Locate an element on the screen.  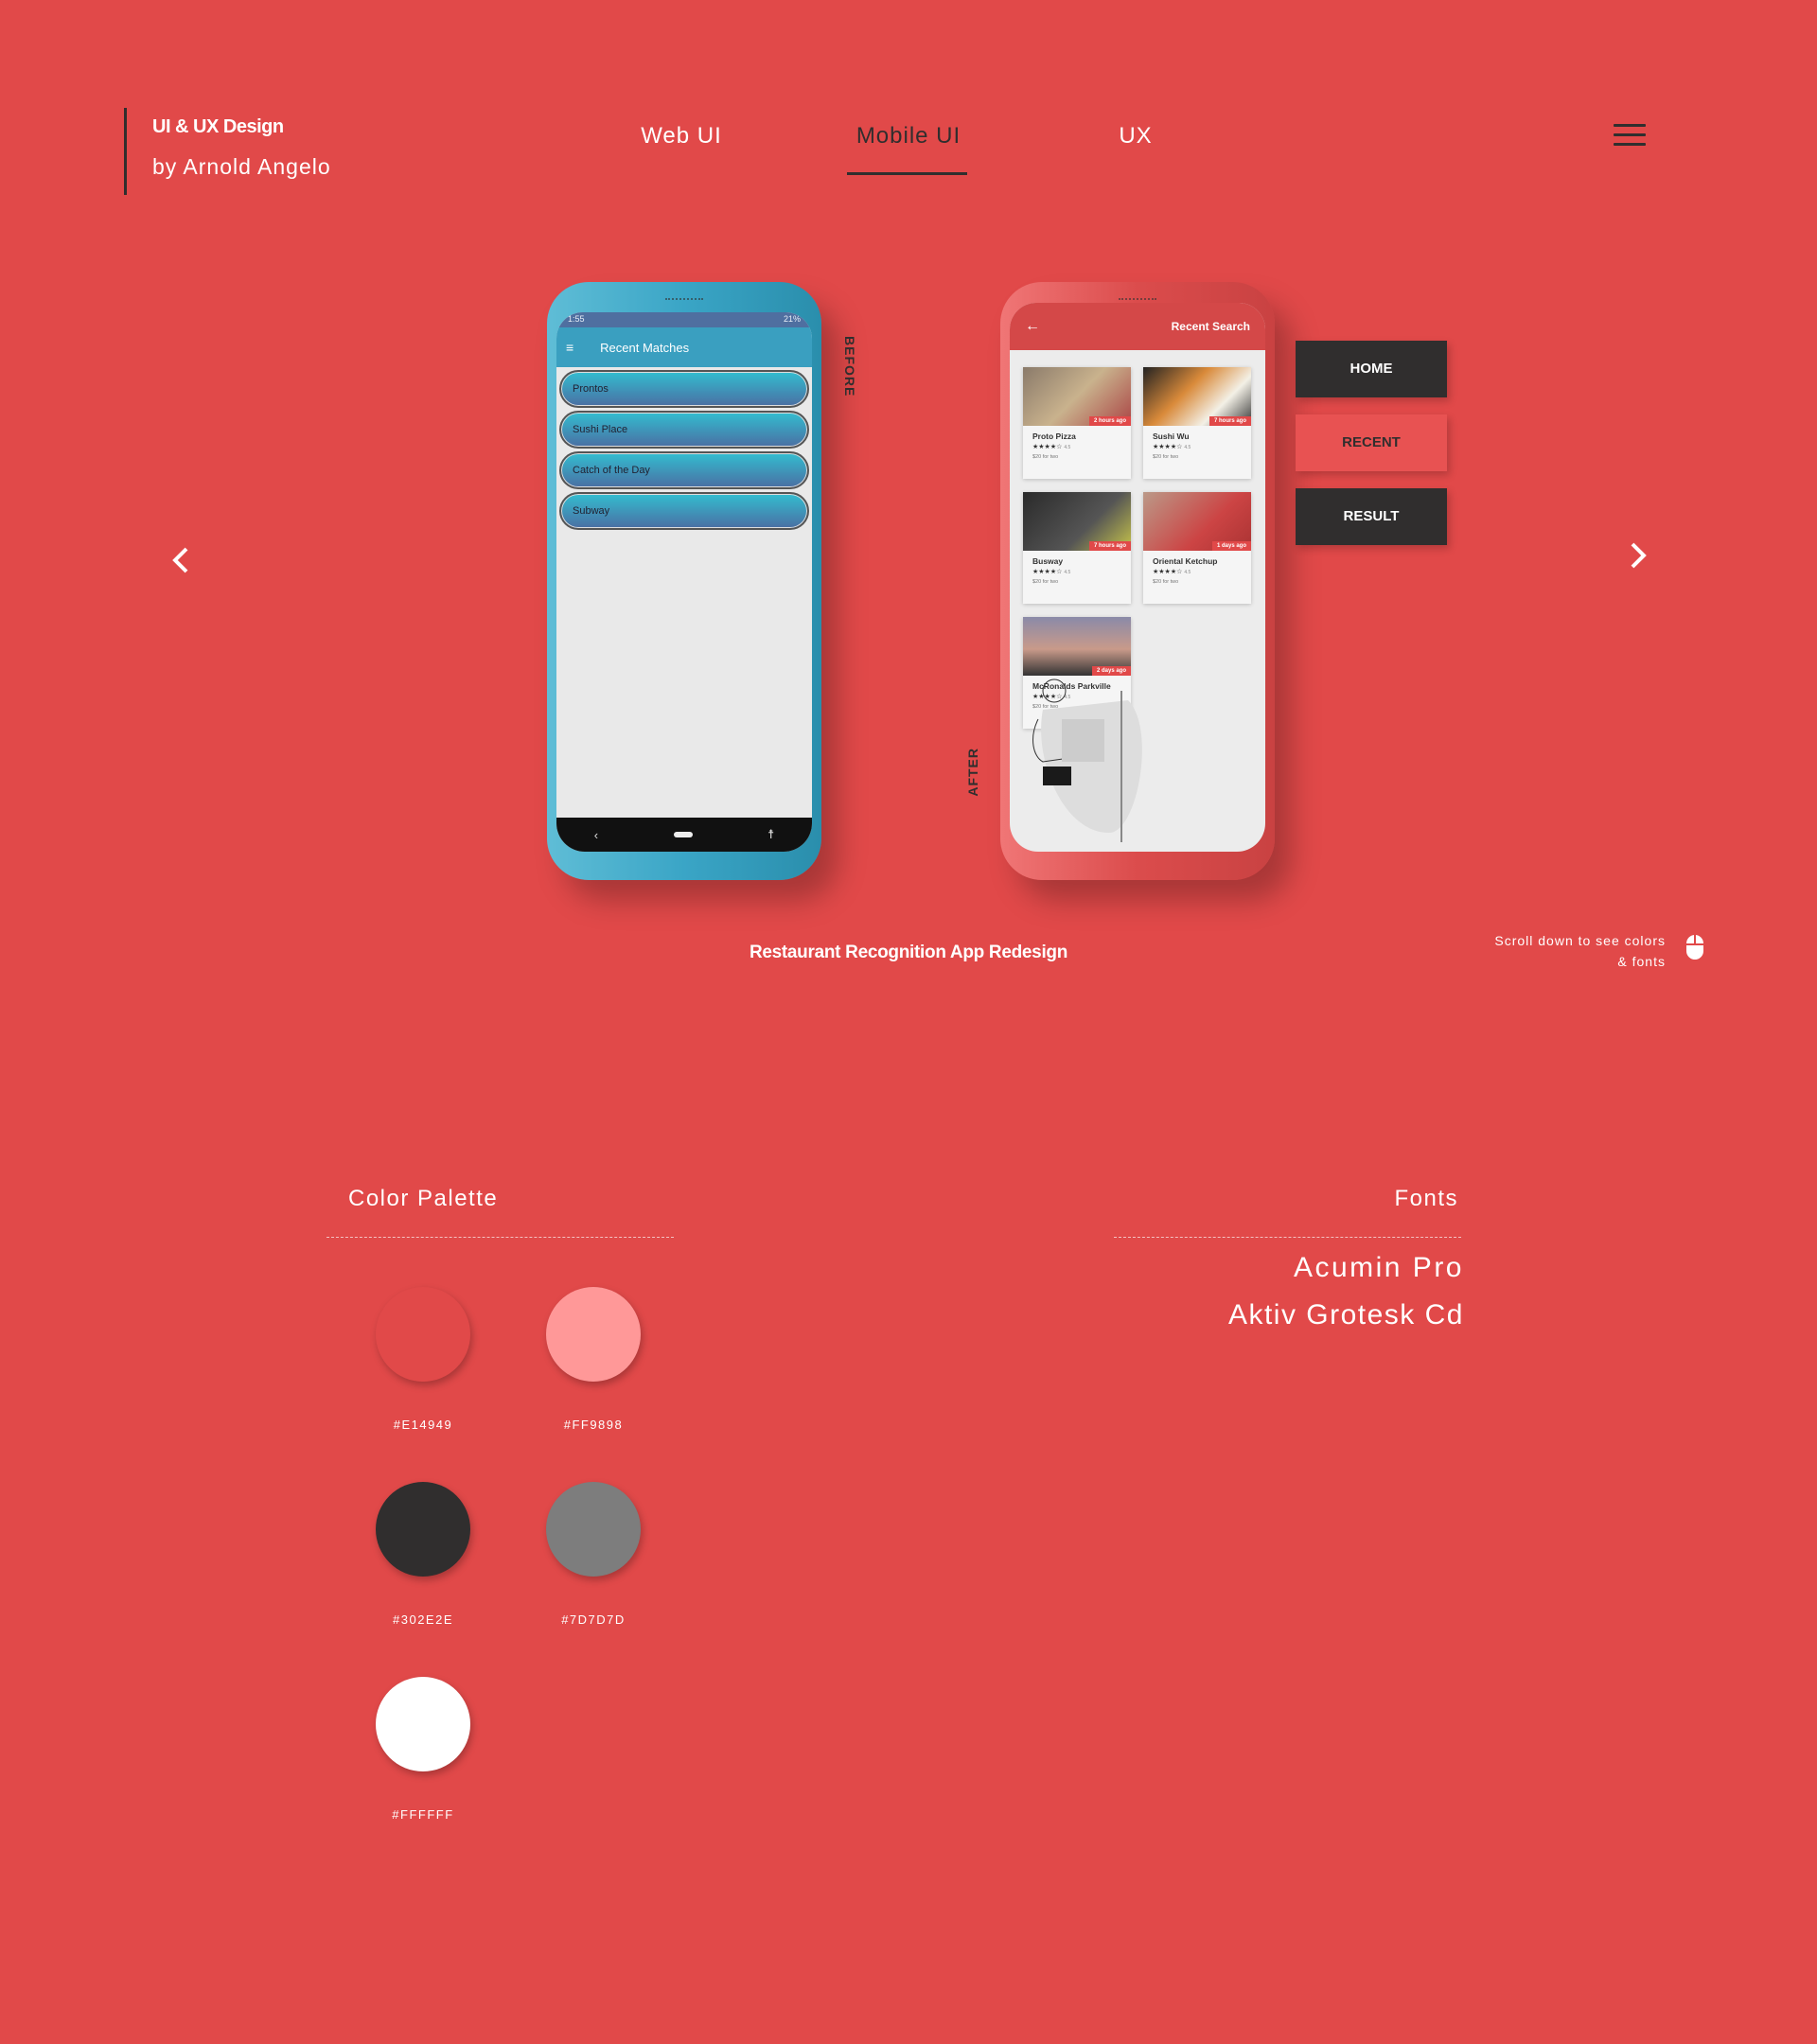
back-arrow-icon: ← is located at coordinates (1032, 326).